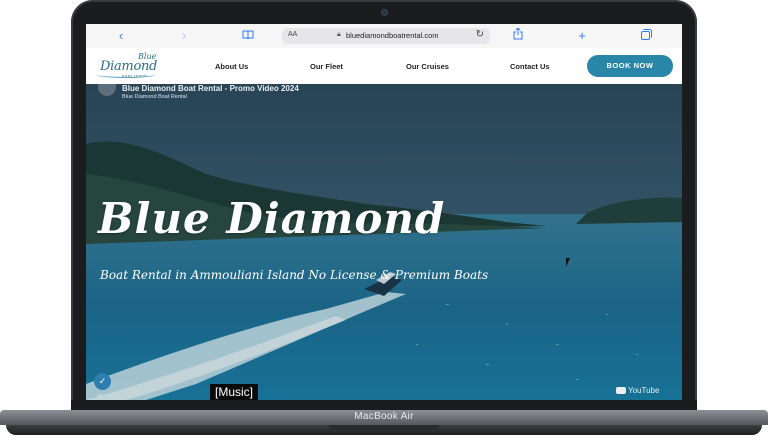 Image resolution: width=768 pixels, height=441 pixels. I want to click on tabs-icon, so click(646, 36).